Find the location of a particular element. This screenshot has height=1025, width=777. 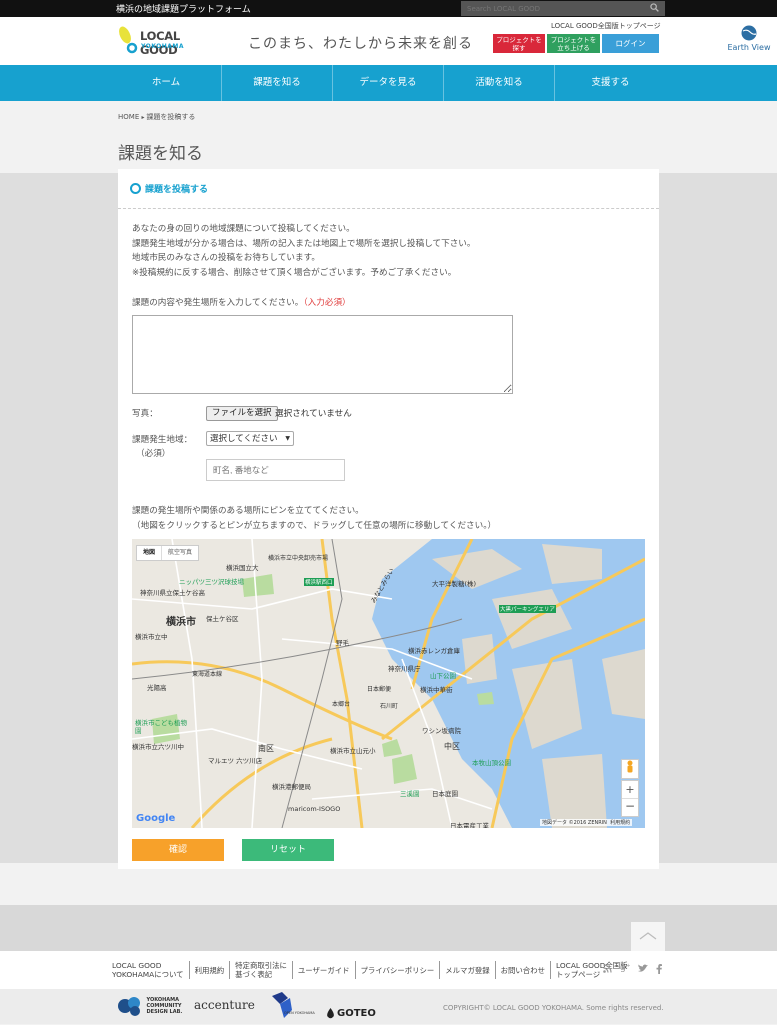

nav-data: データを見る is located at coordinates (388, 83).